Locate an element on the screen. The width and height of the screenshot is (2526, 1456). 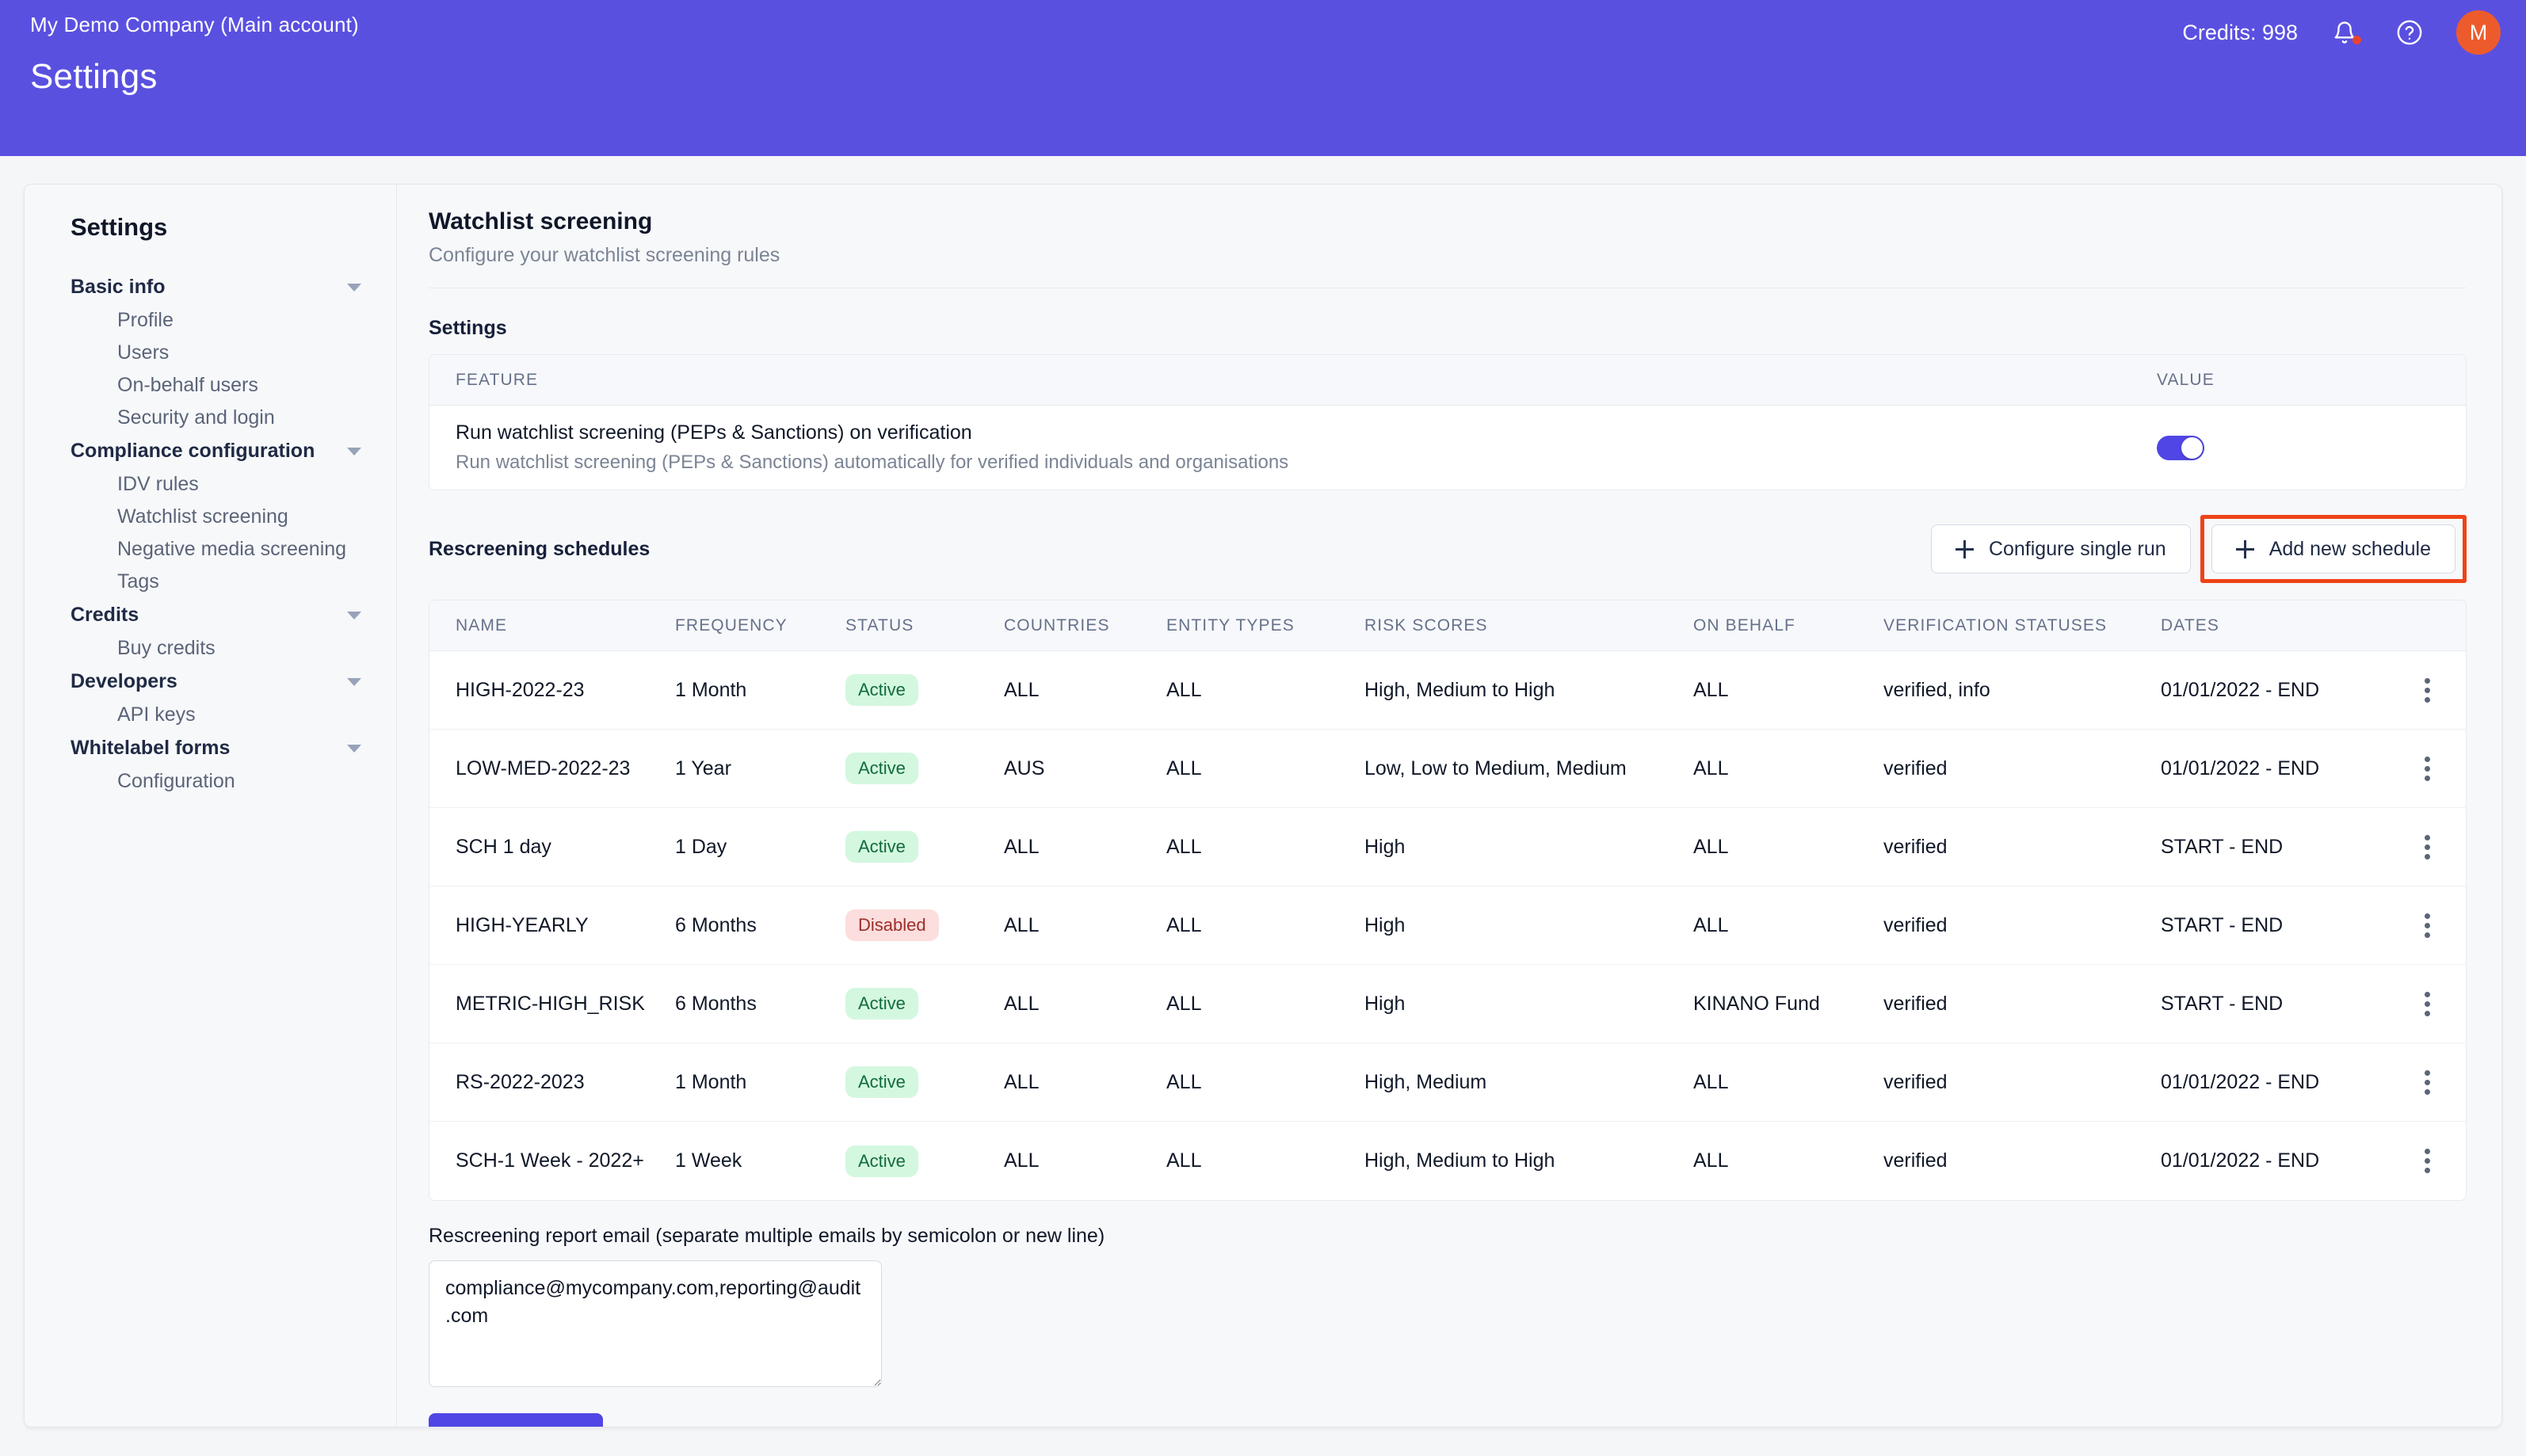
column-header-countries: COUNTRIES is located at coordinates (1057, 625).